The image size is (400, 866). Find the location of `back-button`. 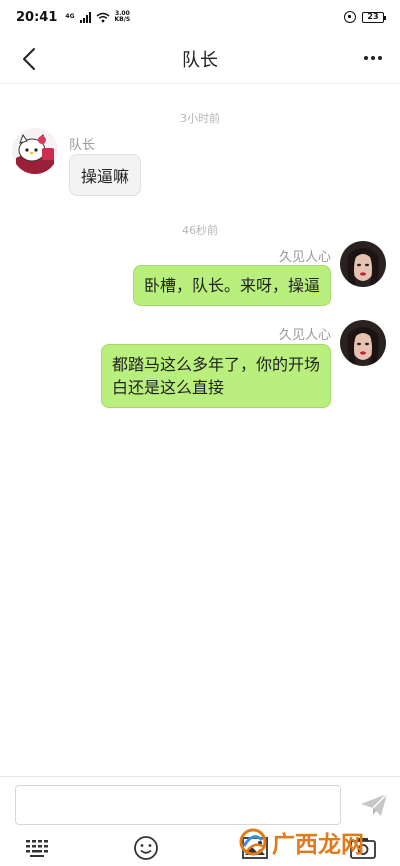

back-button is located at coordinates (29, 59).